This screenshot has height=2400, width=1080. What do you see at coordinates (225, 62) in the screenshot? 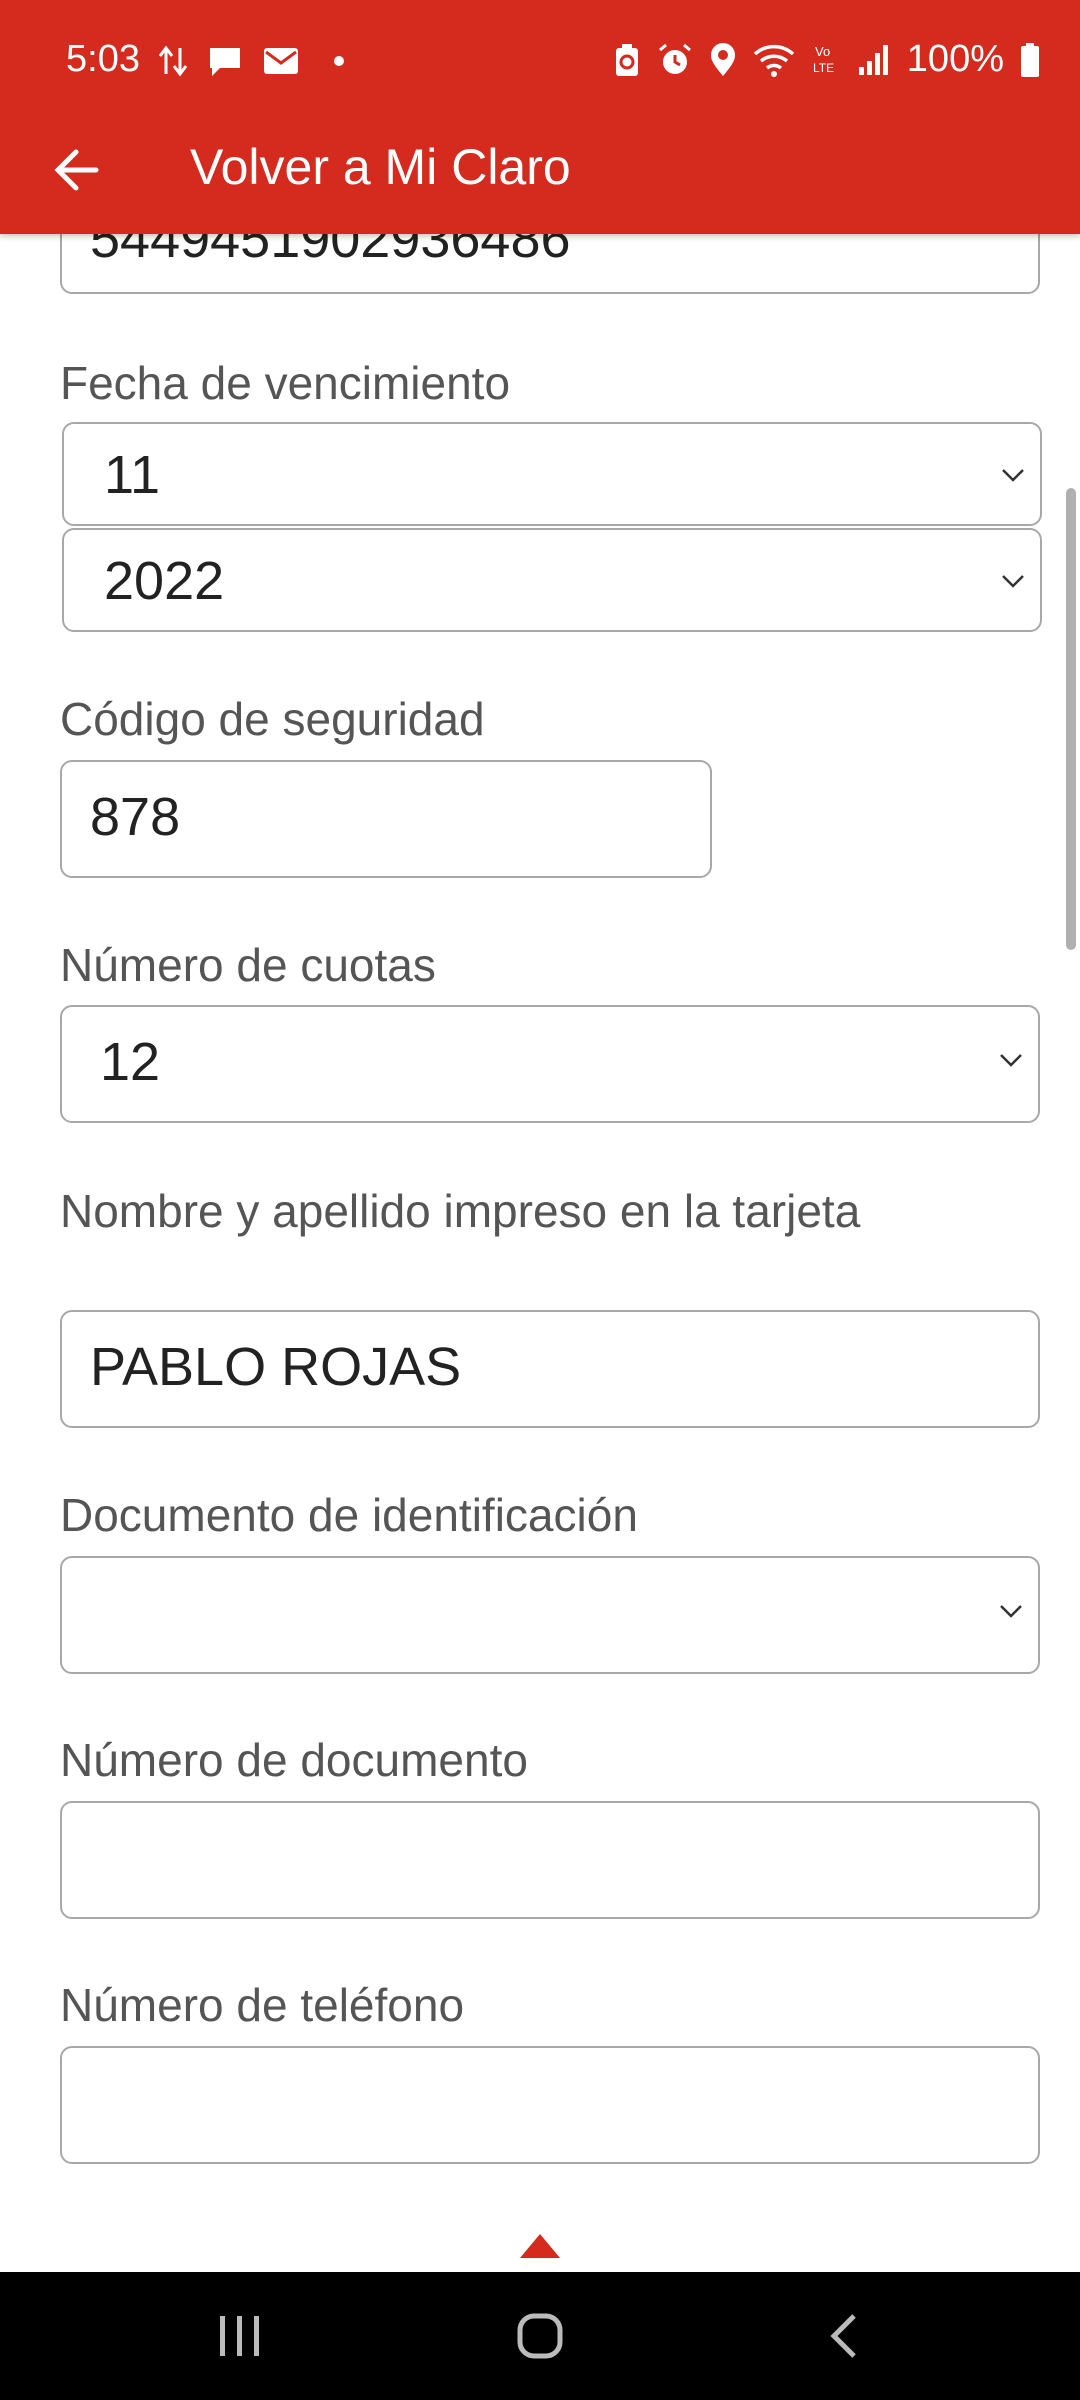
I see `chat-icon` at bounding box center [225, 62].